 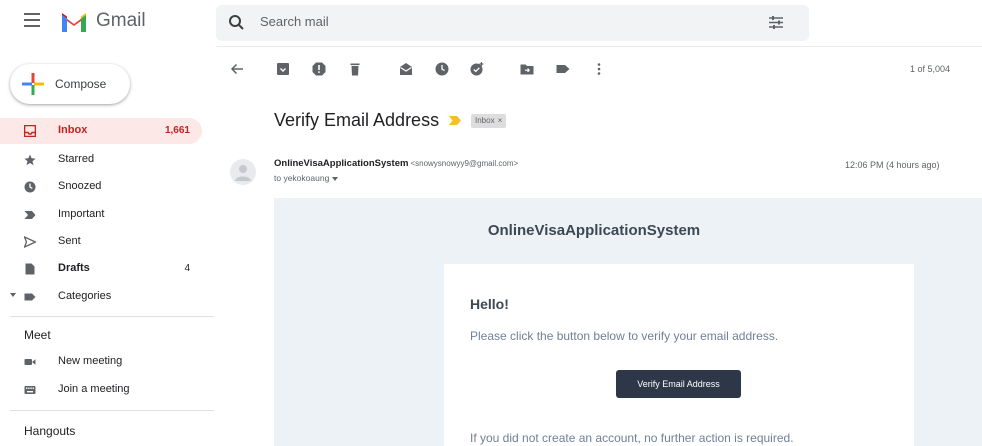 What do you see at coordinates (74, 22) in the screenshot?
I see `gmail-m-icon` at bounding box center [74, 22].